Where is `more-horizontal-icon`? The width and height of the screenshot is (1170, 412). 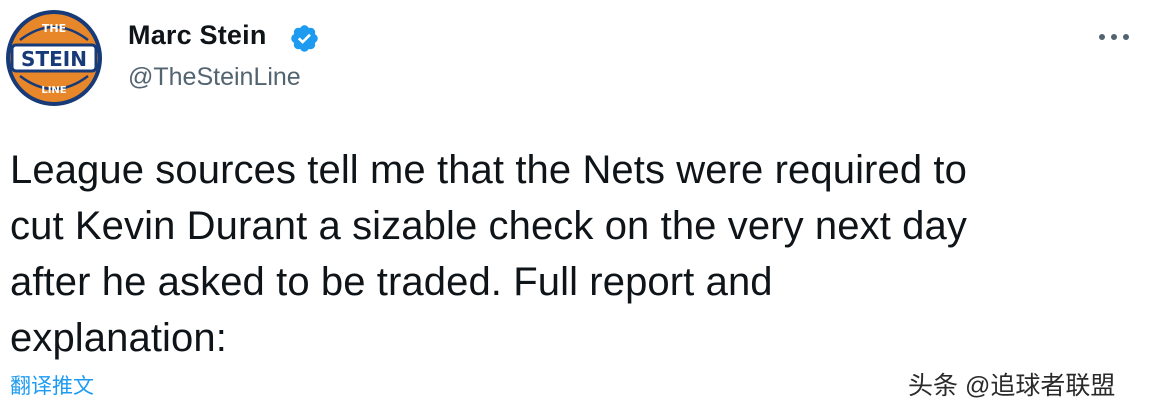 more-horizontal-icon is located at coordinates (1114, 37).